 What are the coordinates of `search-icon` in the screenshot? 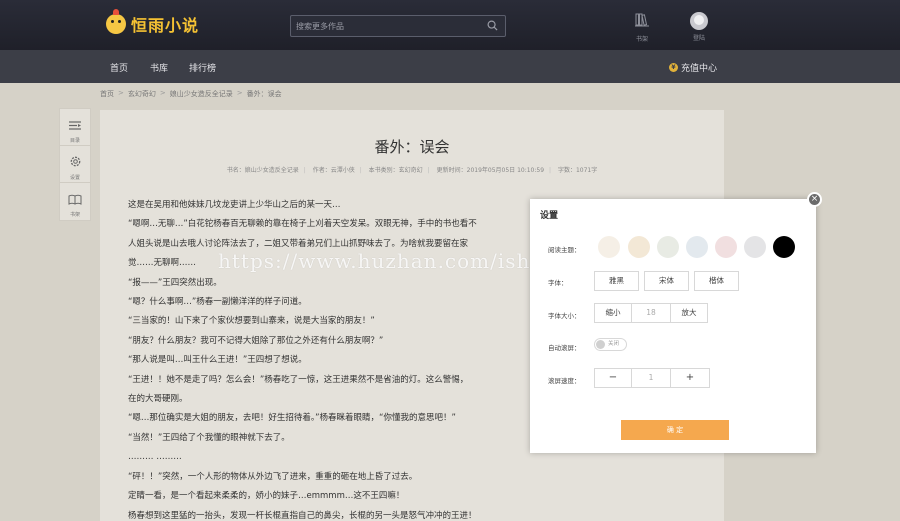 It's located at (492, 25).